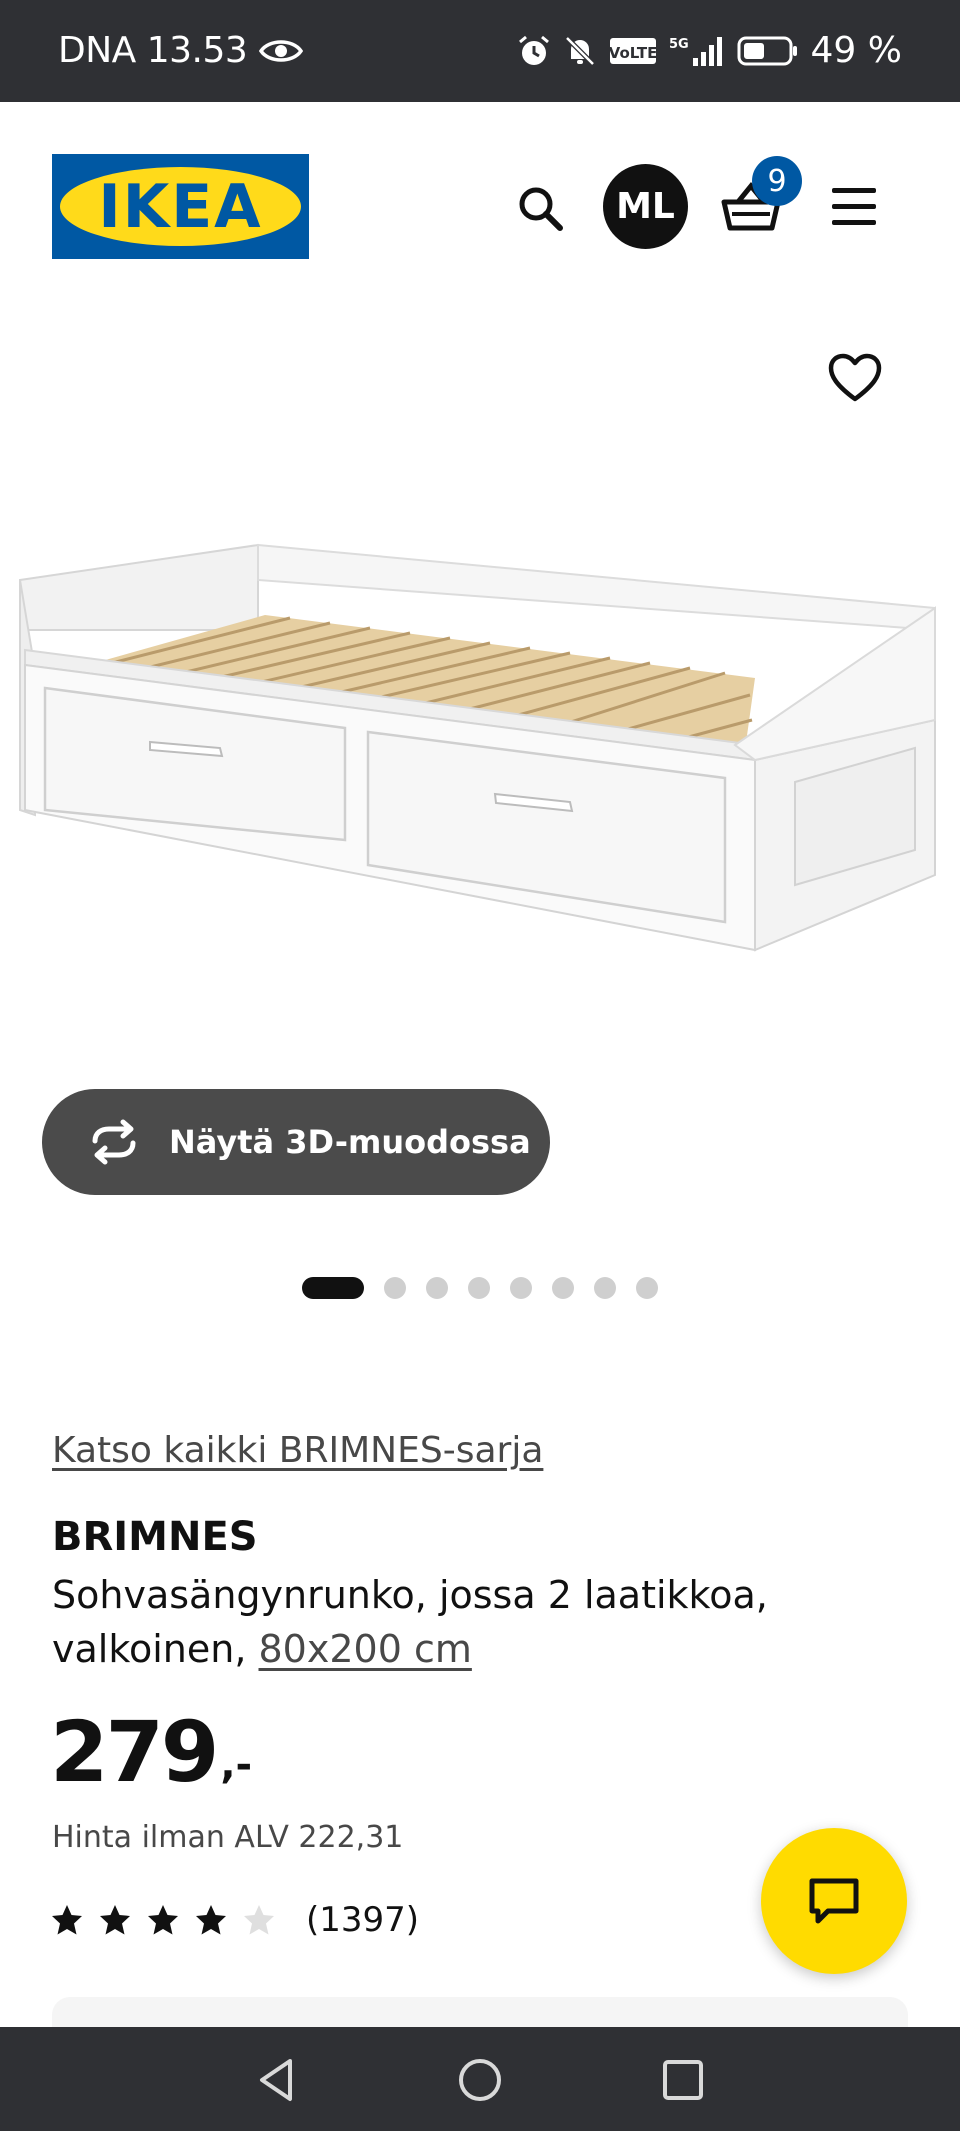  I want to click on chat-icon, so click(834, 1901).